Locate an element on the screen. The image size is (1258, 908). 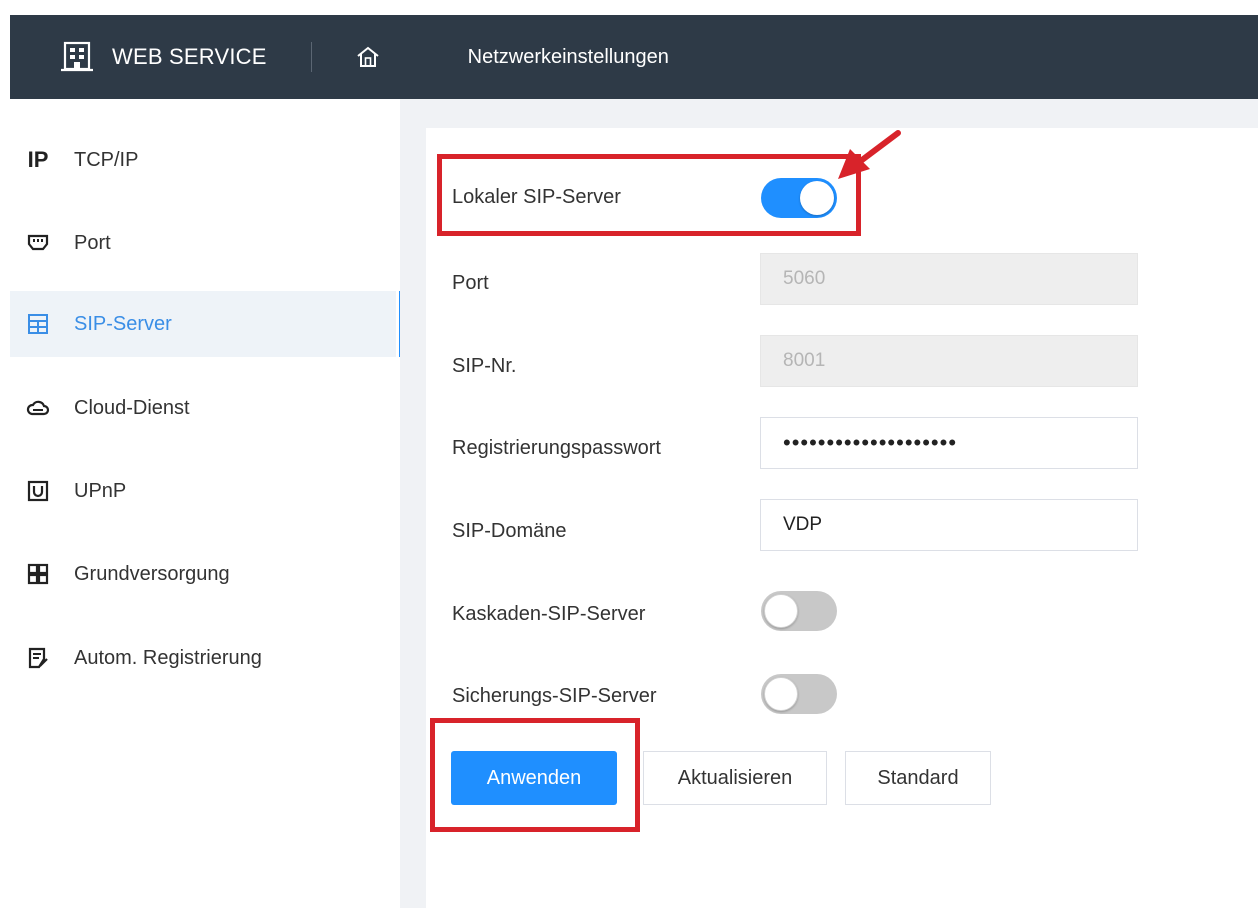
sidebar-item-port: Port is located at coordinates (203, 243).